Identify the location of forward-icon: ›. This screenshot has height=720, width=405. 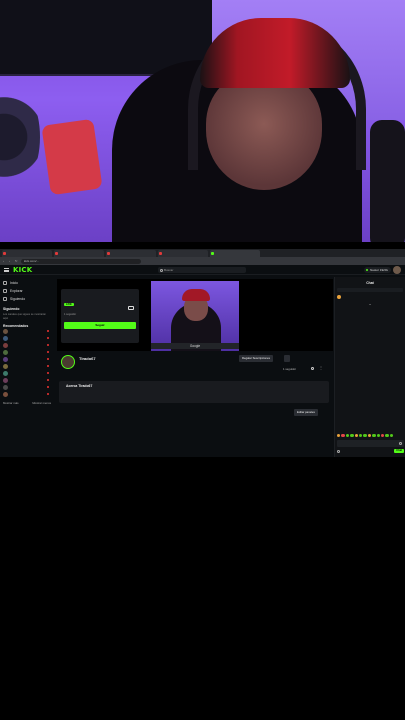
(11, 261).